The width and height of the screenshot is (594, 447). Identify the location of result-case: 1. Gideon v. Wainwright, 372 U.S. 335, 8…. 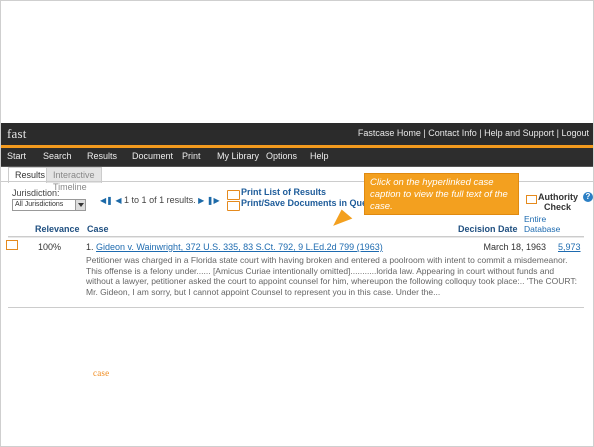
(234, 247).